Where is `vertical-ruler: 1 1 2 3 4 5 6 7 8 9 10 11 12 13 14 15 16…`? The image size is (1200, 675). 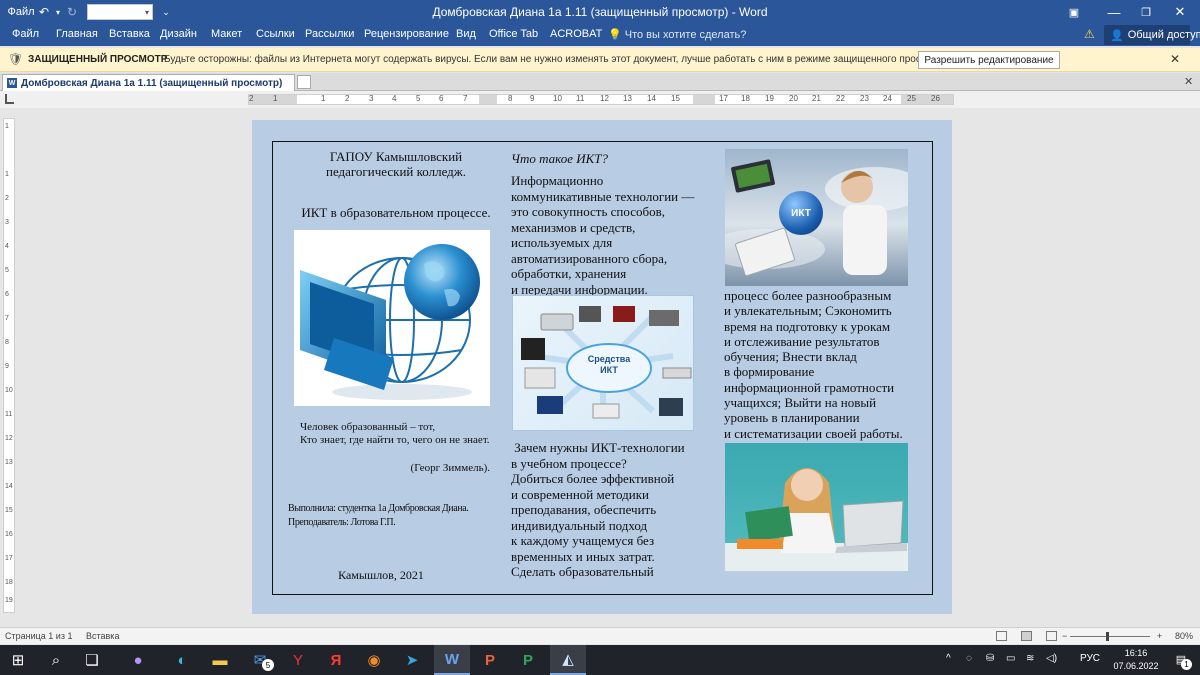
vertical-ruler: 1 1 2 3 4 5 6 7 8 9 10 11 12 13 14 15 16… is located at coordinates (9, 365).